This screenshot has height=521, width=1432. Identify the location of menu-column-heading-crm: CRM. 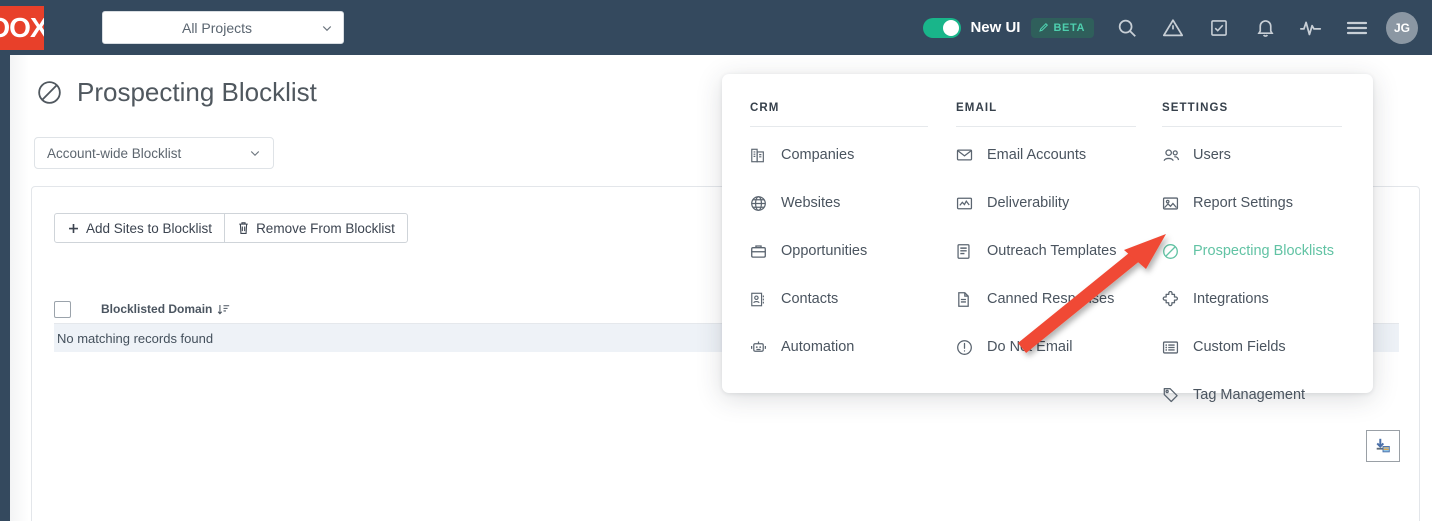
(839, 114).